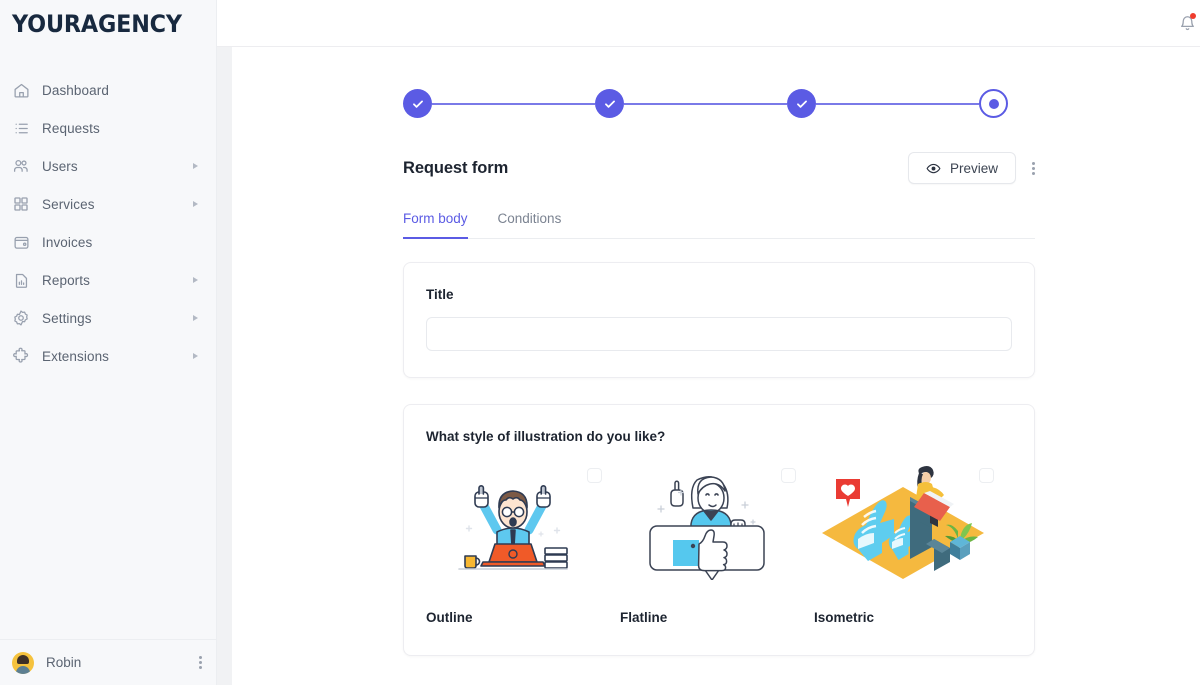 This screenshot has width=1200, height=685. I want to click on home-icon, so click(21, 90).